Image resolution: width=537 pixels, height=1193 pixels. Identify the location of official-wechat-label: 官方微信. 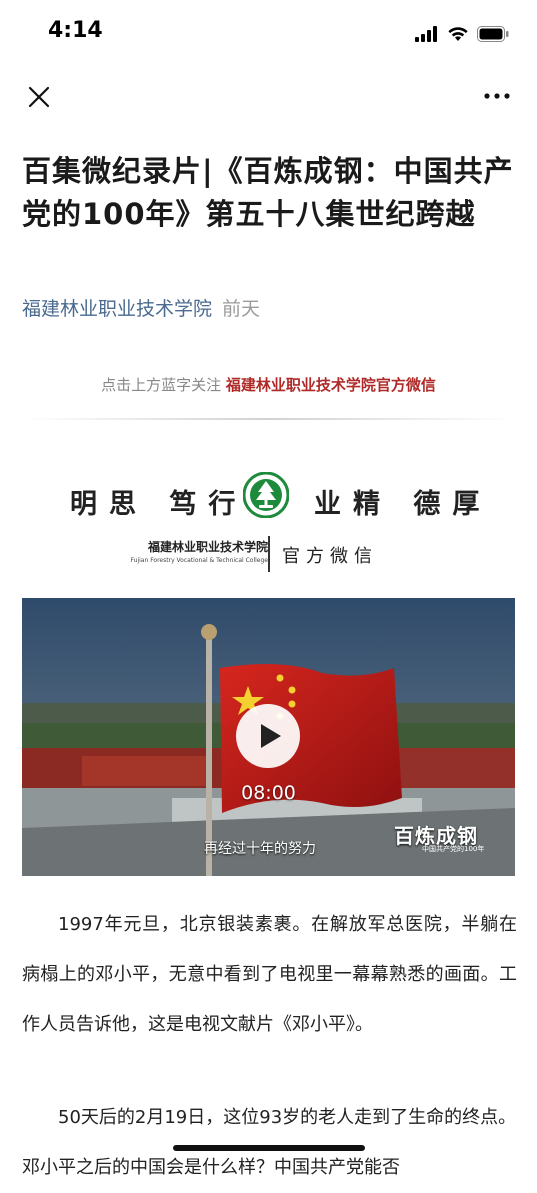
(330, 556).